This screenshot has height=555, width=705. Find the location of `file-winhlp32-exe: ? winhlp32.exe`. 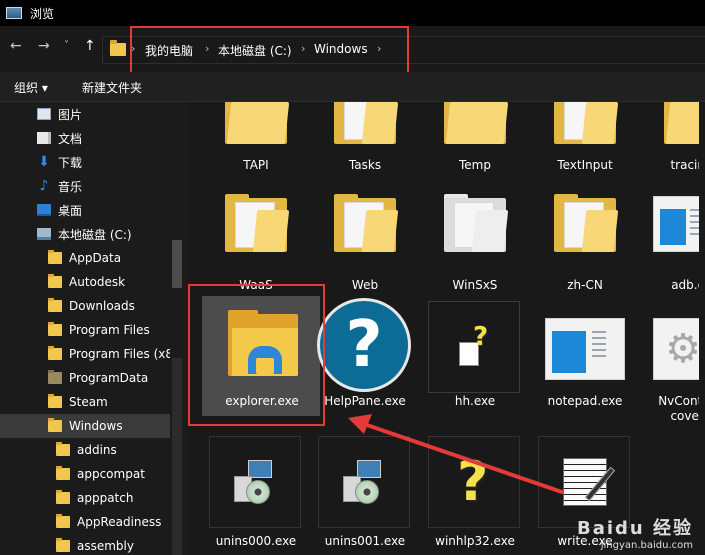

file-winhlp32-exe: ? winhlp32.exe is located at coordinates (475, 492).